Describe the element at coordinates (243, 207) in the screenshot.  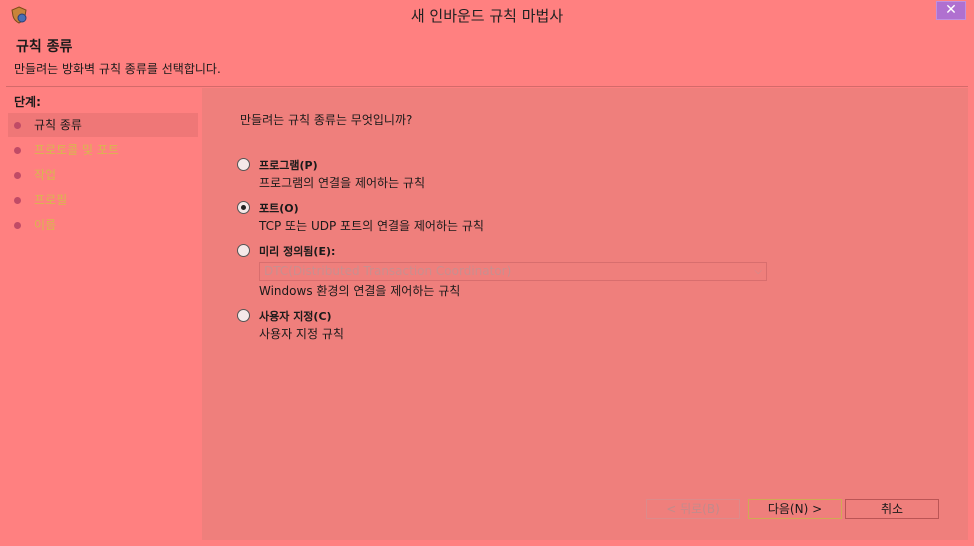
I see `radio-port` at that location.